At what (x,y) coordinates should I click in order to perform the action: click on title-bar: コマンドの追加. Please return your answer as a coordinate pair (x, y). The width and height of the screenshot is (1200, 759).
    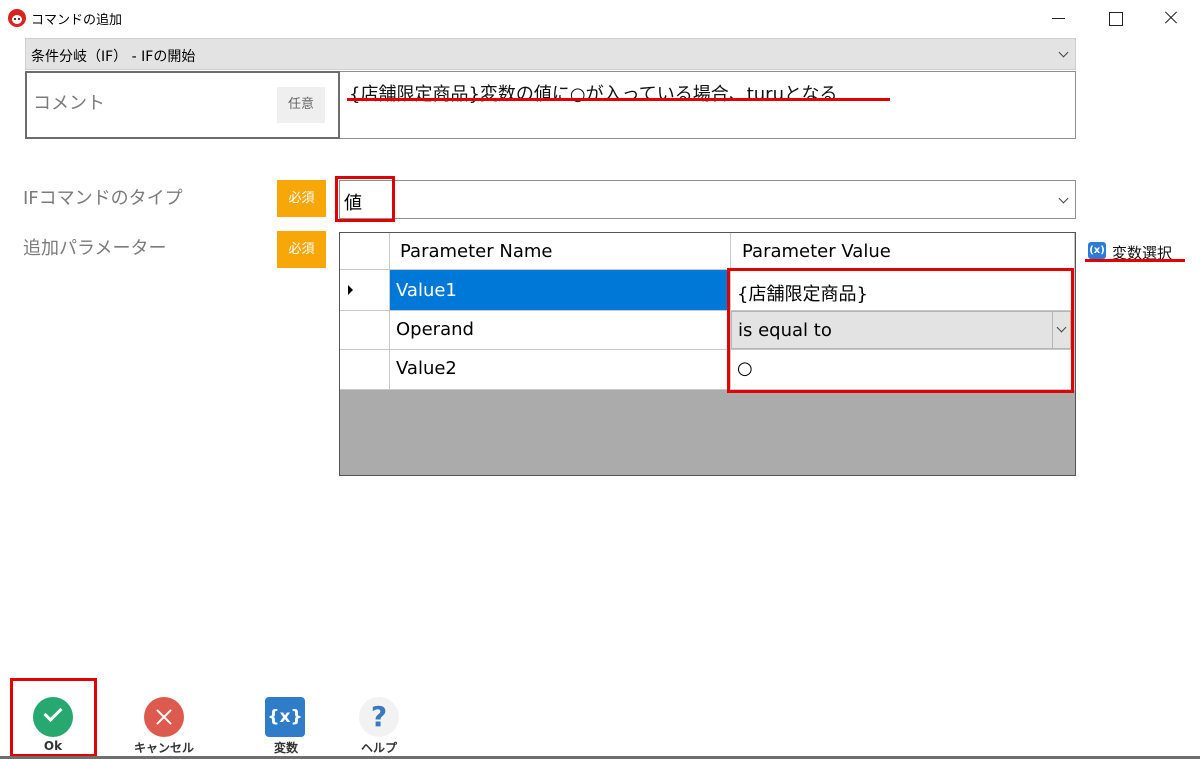
    Looking at the image, I should click on (600, 18).